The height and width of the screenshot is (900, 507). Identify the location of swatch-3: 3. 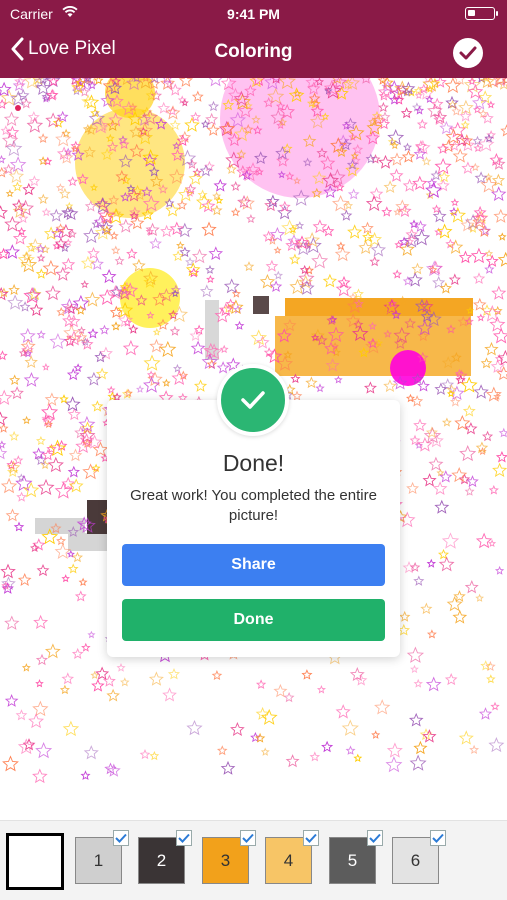
(229, 857).